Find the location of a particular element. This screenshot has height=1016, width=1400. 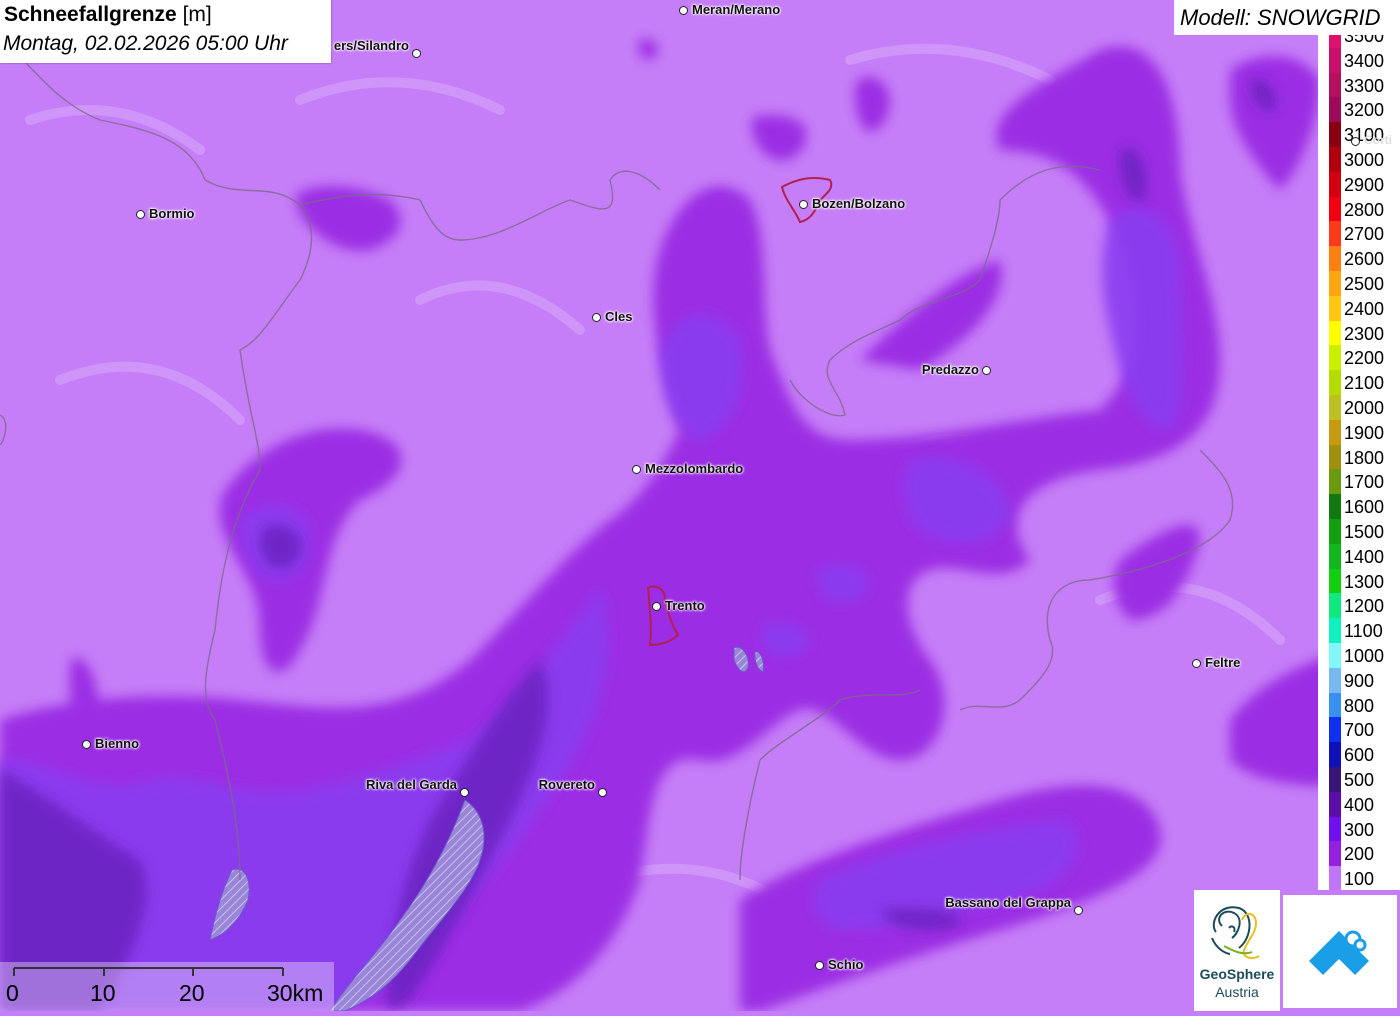

app-logo is located at coordinates (1340, 951).